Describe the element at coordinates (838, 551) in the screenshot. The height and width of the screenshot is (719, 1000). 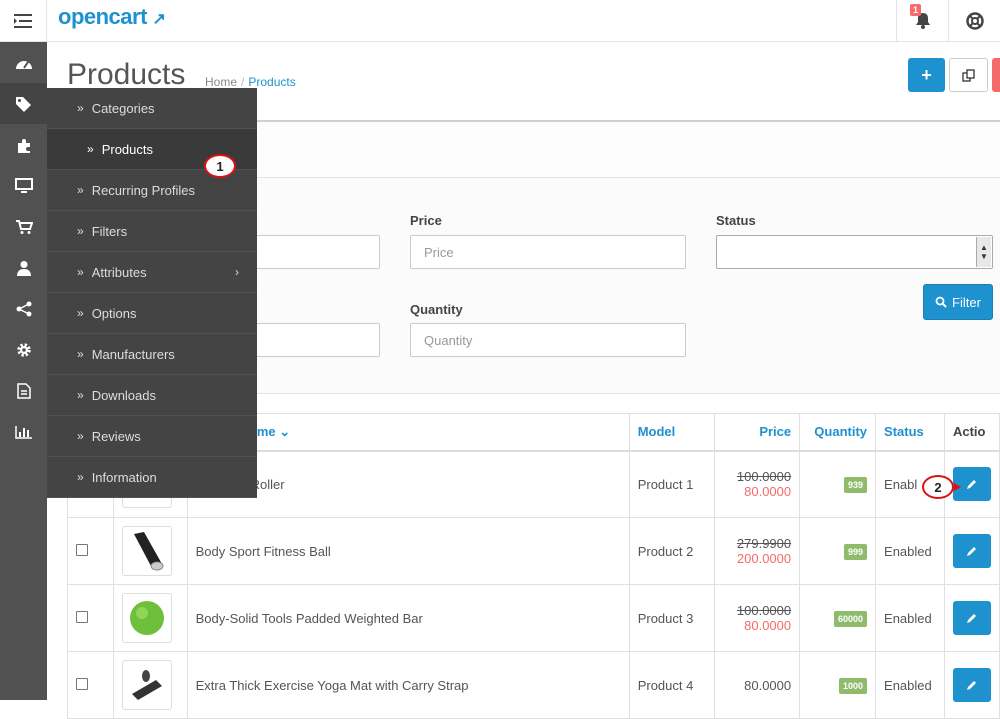
I see `row-quantity: 999` at that location.